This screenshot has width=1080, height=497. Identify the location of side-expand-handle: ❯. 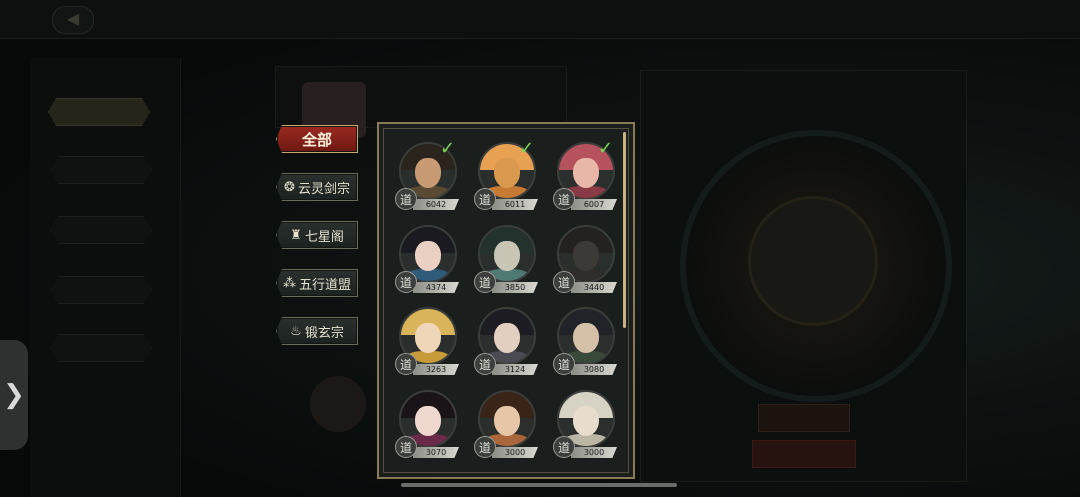
(14, 395).